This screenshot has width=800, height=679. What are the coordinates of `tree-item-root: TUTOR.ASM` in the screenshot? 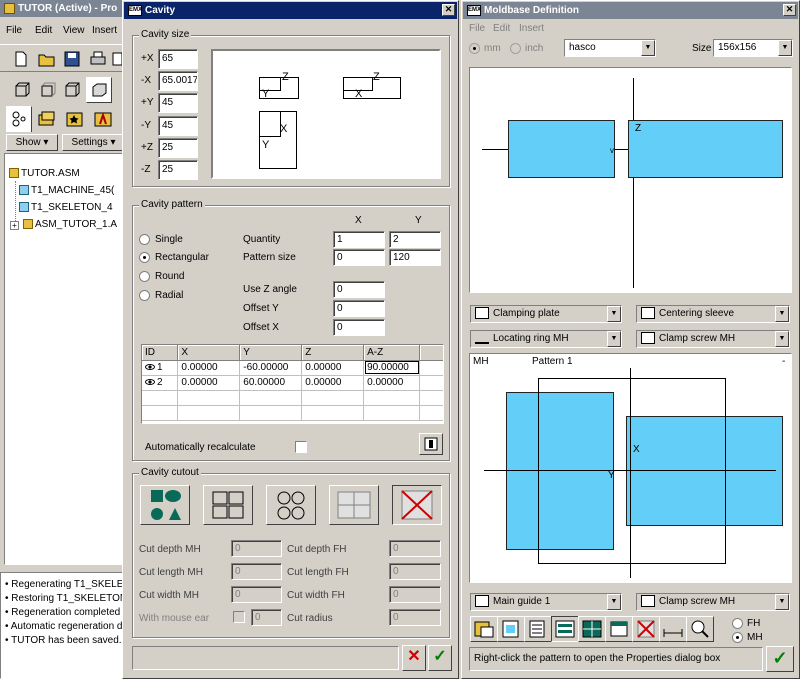 It's located at (44, 173).